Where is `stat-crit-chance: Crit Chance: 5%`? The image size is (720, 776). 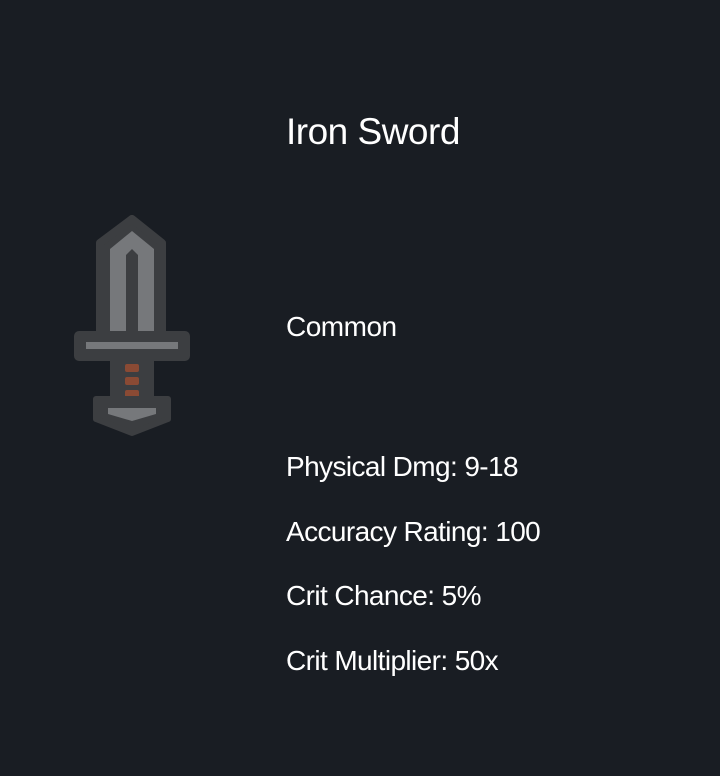 stat-crit-chance: Crit Chance: 5% is located at coordinates (383, 595).